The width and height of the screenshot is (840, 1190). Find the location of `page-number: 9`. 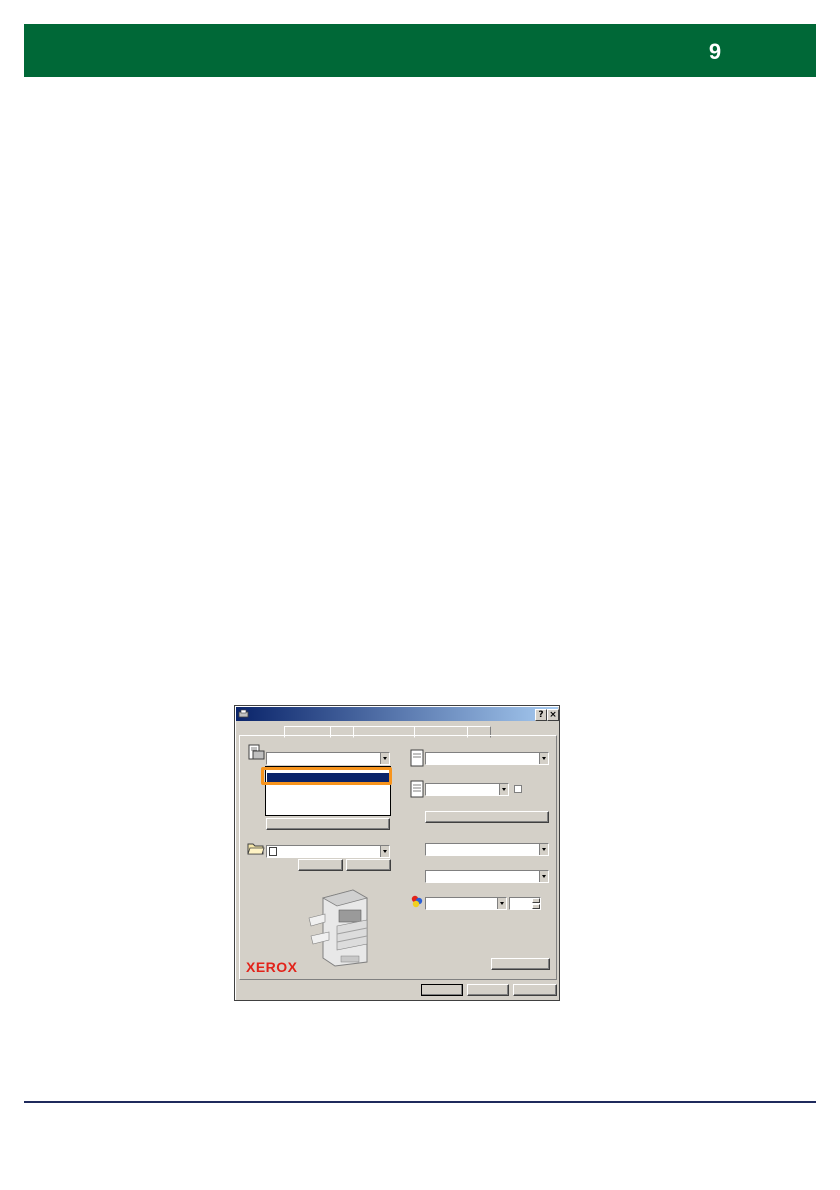

page-number: 9 is located at coordinates (715, 51).